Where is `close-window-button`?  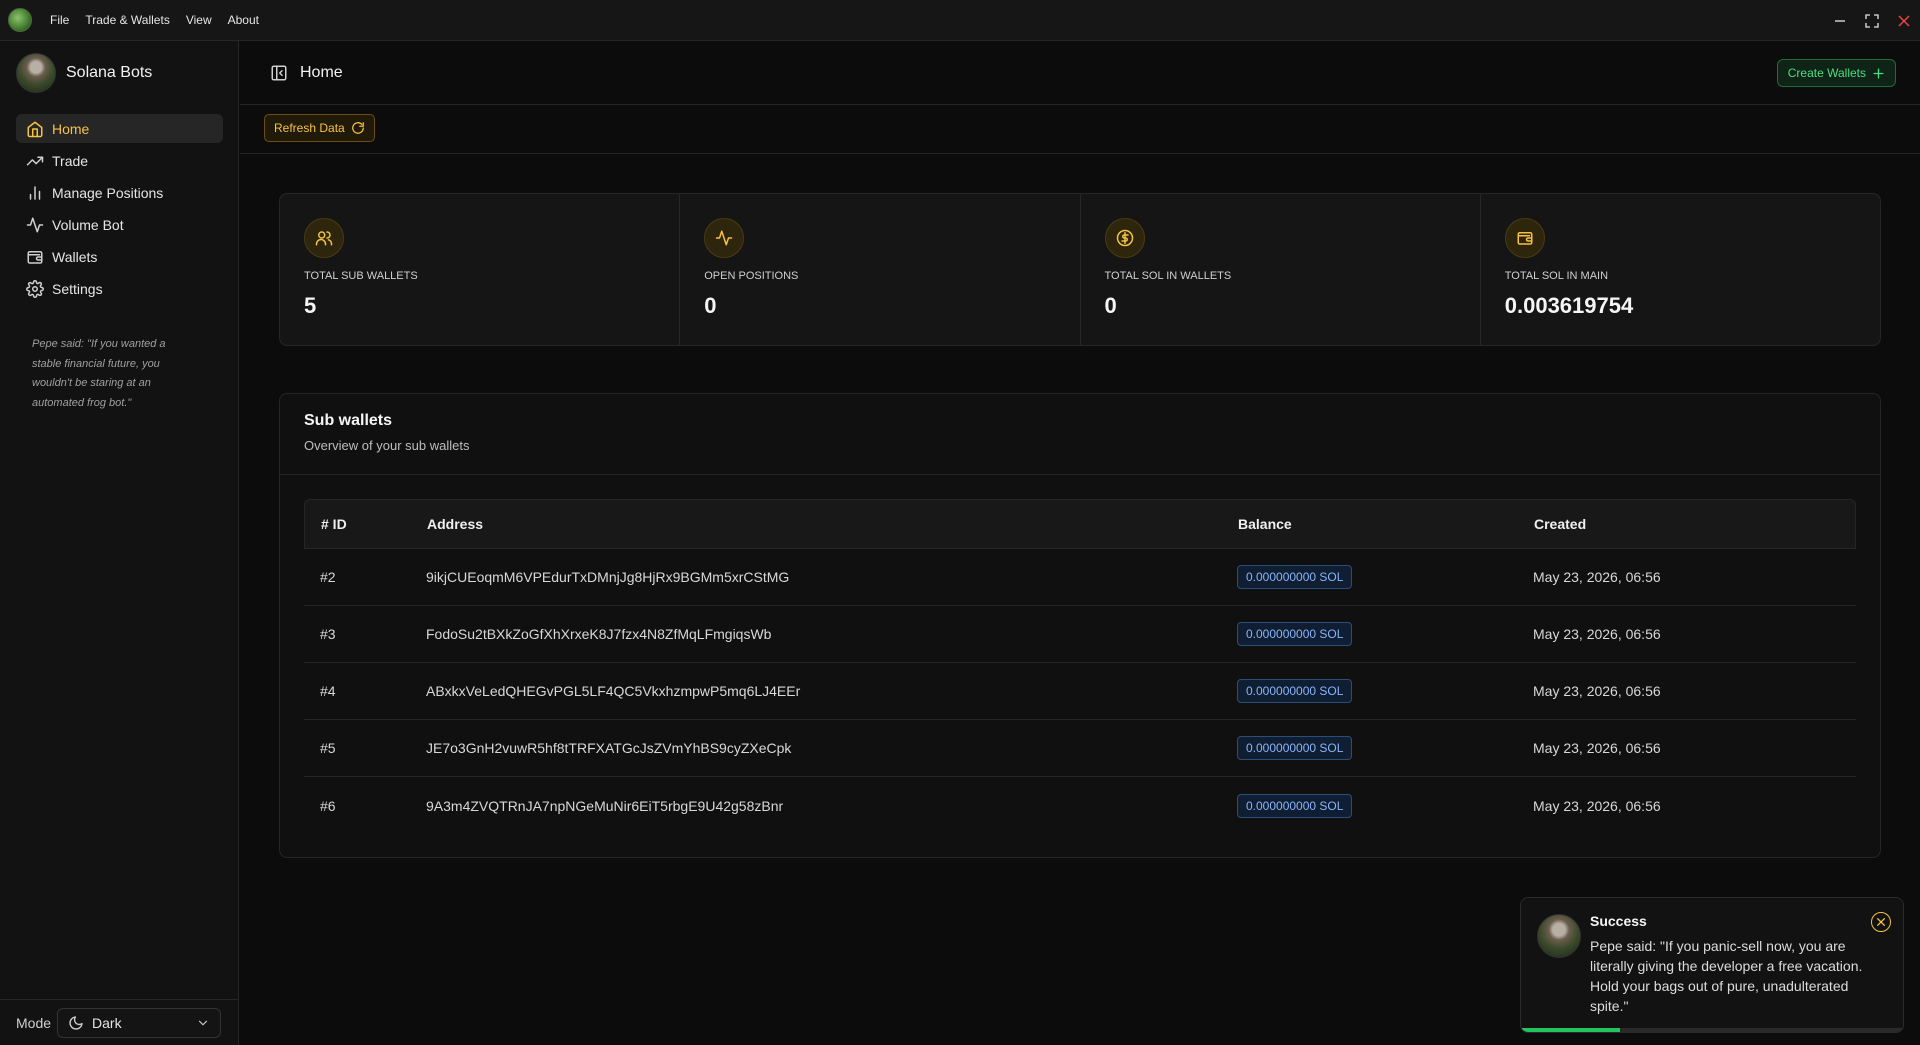 close-window-button is located at coordinates (1904, 20).